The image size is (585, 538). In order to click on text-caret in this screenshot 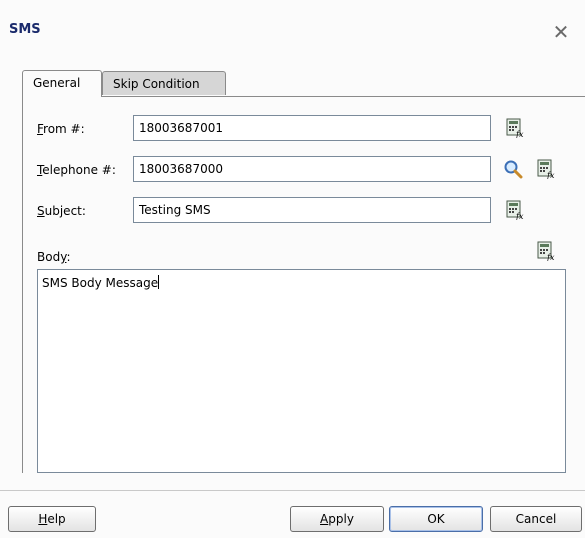, I will do `click(159, 282)`.